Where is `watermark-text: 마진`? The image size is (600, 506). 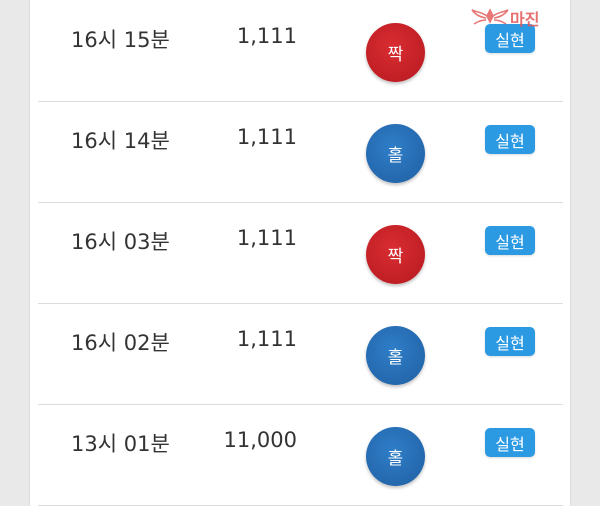 watermark-text: 마진 is located at coordinates (525, 19).